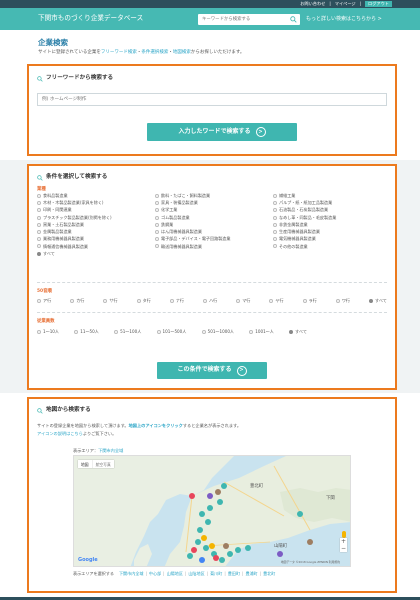 Image resolution: width=420 pixels, height=600 pixels. I want to click on condition-search-button: この条件で検索する >, so click(212, 370).